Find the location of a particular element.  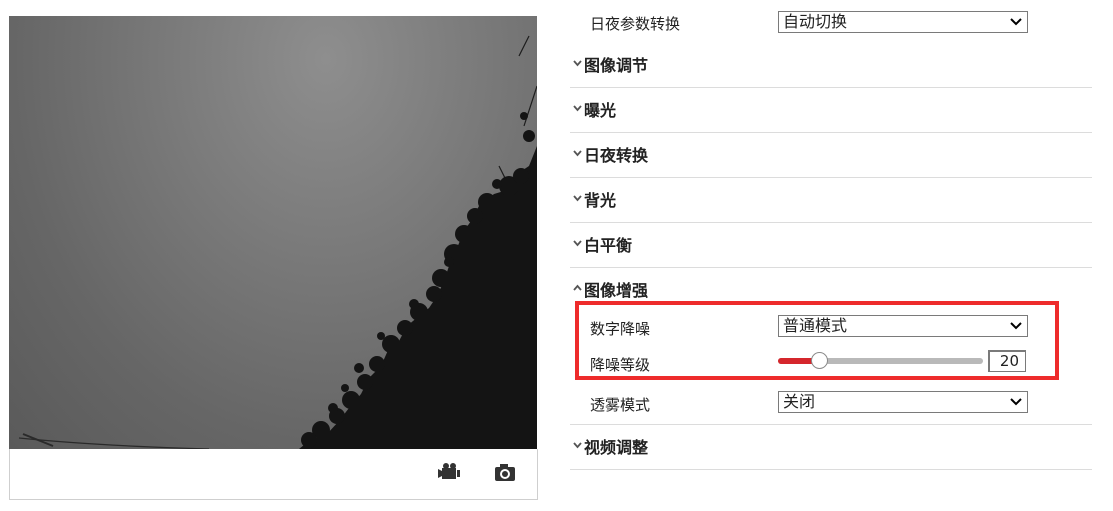

dnr-label: 数字降噪 is located at coordinates (620, 329).